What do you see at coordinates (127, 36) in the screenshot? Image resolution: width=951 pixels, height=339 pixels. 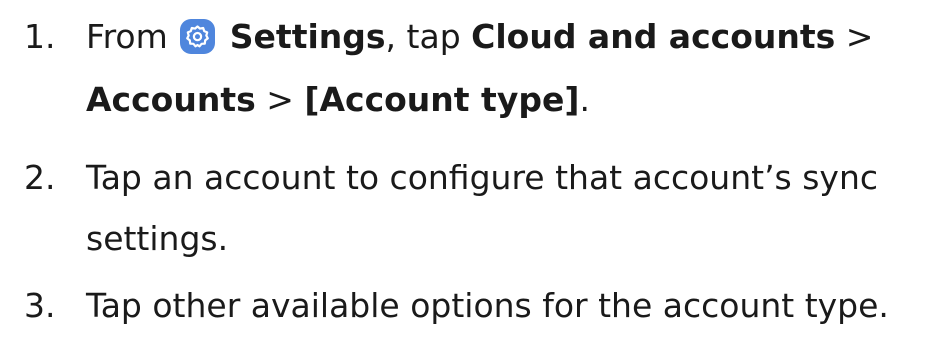 I see `step-text-segment: From` at bounding box center [127, 36].